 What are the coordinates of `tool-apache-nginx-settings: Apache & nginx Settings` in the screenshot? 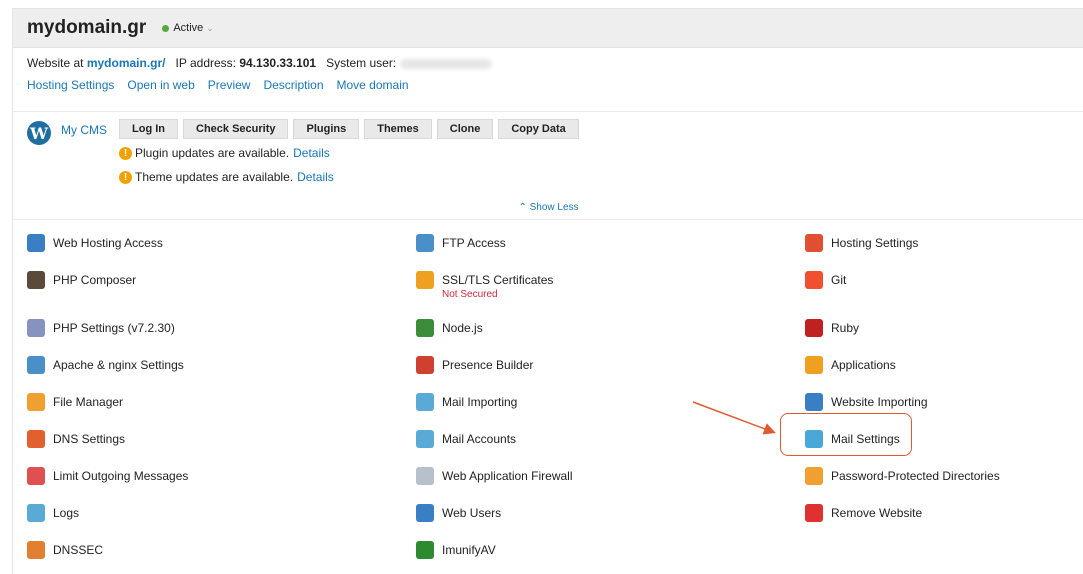 It's located at (105, 365).